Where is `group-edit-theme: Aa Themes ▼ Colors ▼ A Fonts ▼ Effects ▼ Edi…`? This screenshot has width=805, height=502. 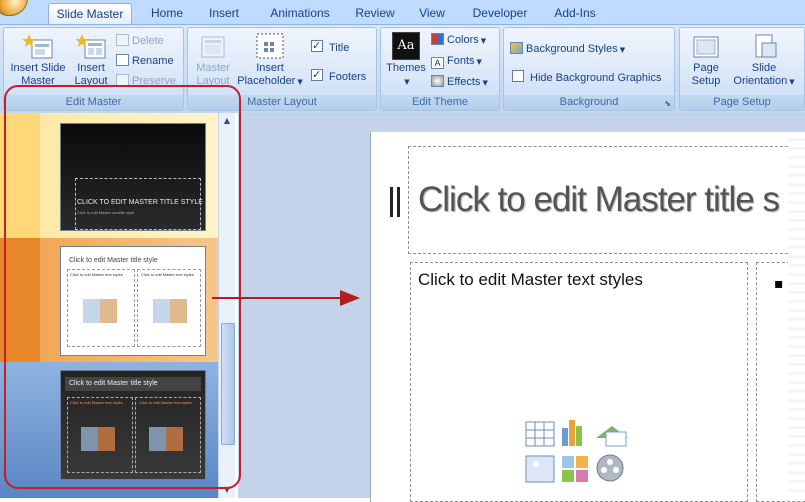
group-edit-theme: Aa Themes ▼ Colors ▼ A Fonts ▼ Effects ▼ Edi… is located at coordinates (440, 69).